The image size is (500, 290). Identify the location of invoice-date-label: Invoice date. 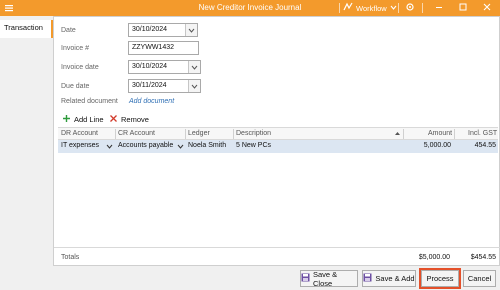
(80, 67).